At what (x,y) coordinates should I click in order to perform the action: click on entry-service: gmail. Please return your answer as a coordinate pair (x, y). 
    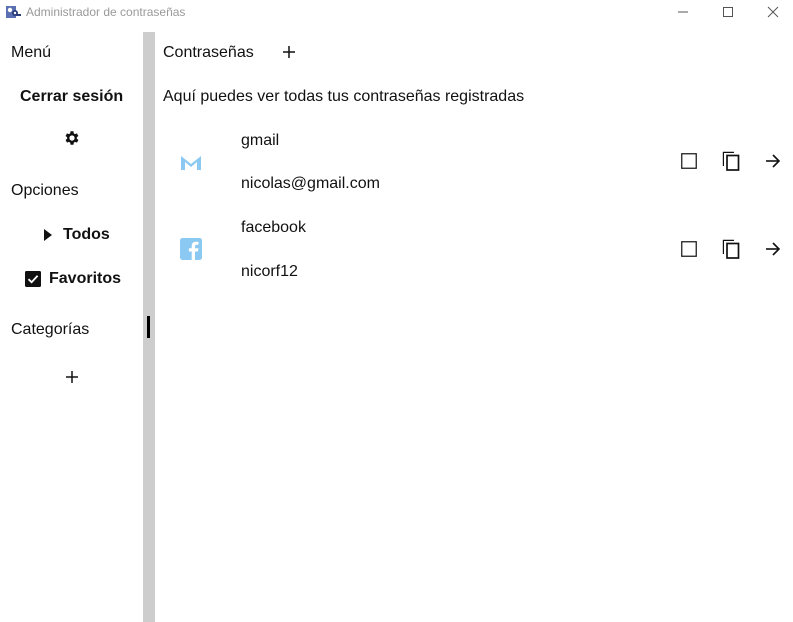
    Looking at the image, I should click on (260, 140).